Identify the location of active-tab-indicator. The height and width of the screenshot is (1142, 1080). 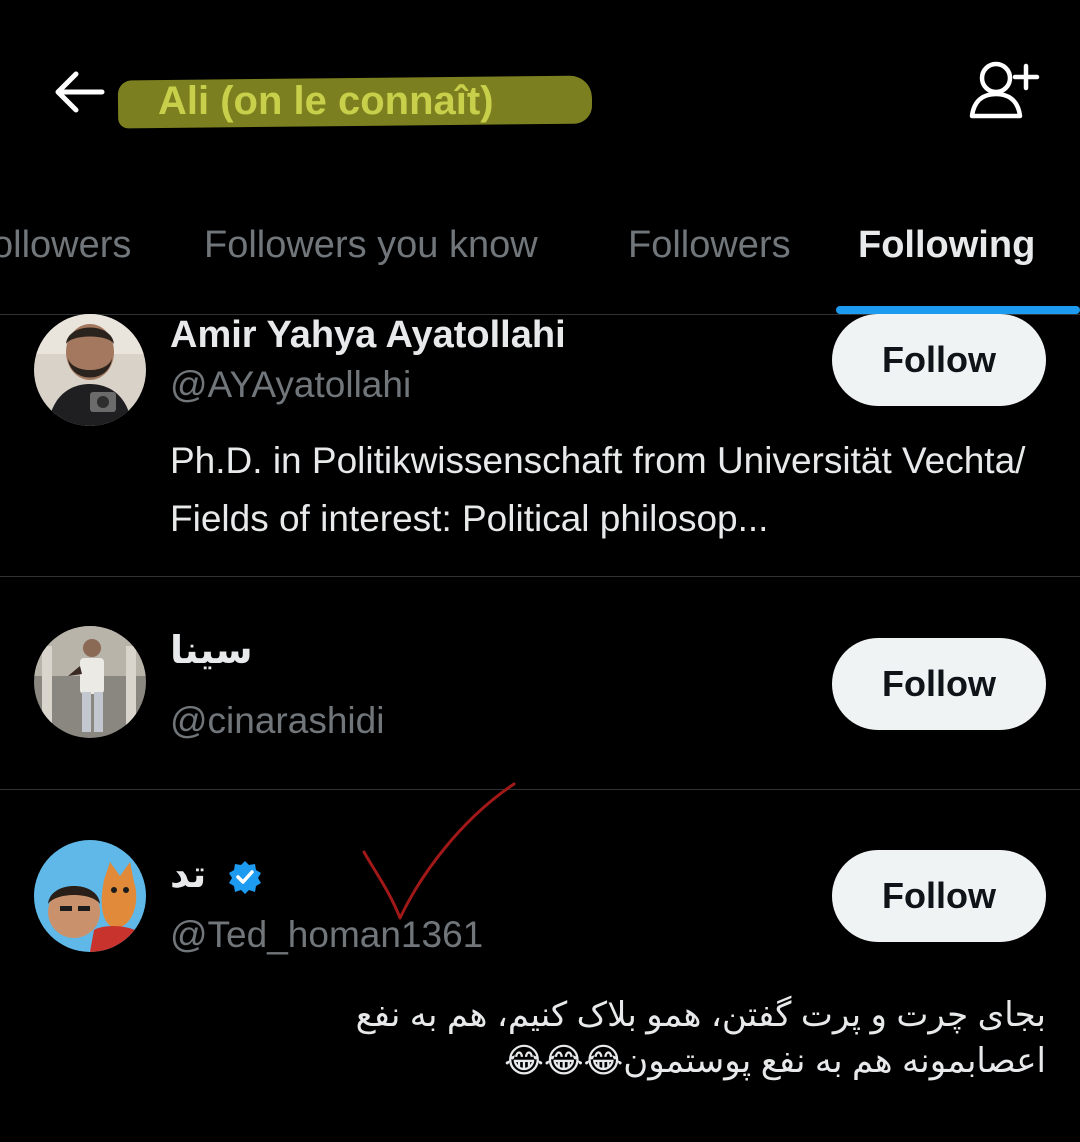
(958, 310).